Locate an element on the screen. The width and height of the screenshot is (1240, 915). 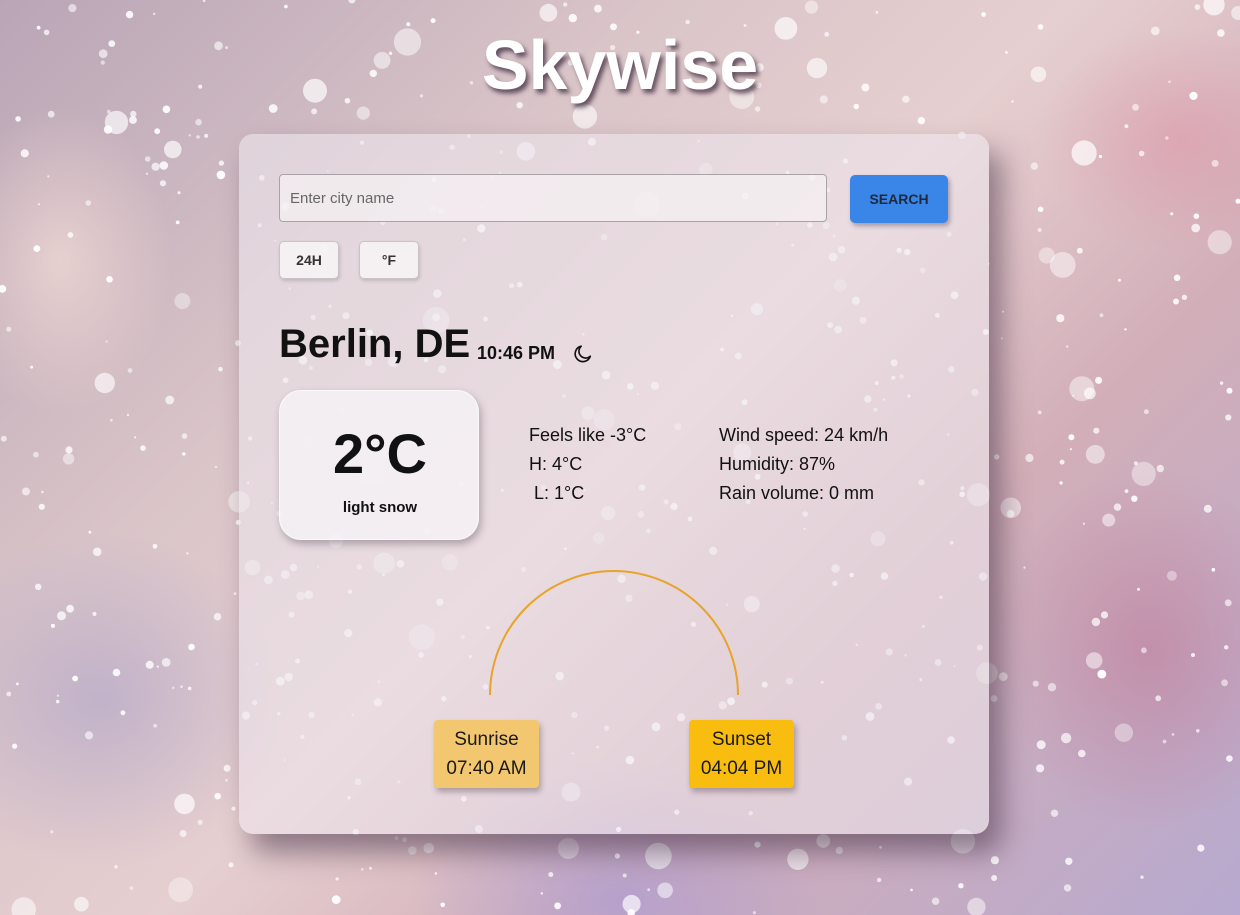
time-format-toggle: 24H is located at coordinates (309, 260).